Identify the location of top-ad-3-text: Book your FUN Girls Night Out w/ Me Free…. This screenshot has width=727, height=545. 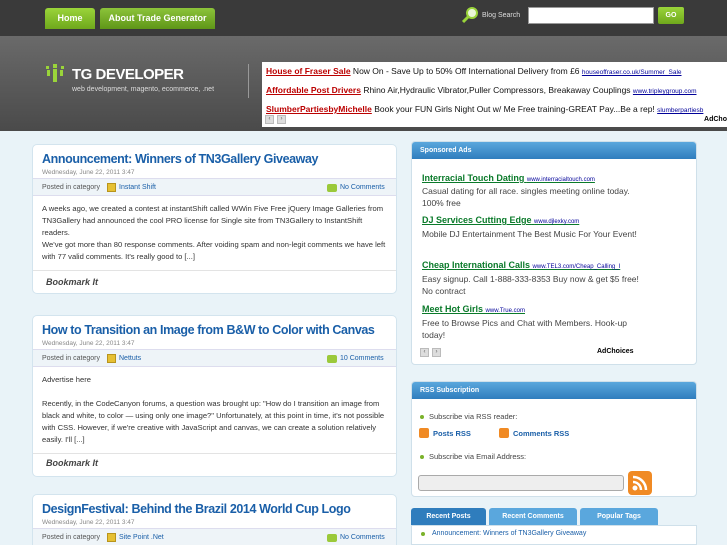
(514, 109).